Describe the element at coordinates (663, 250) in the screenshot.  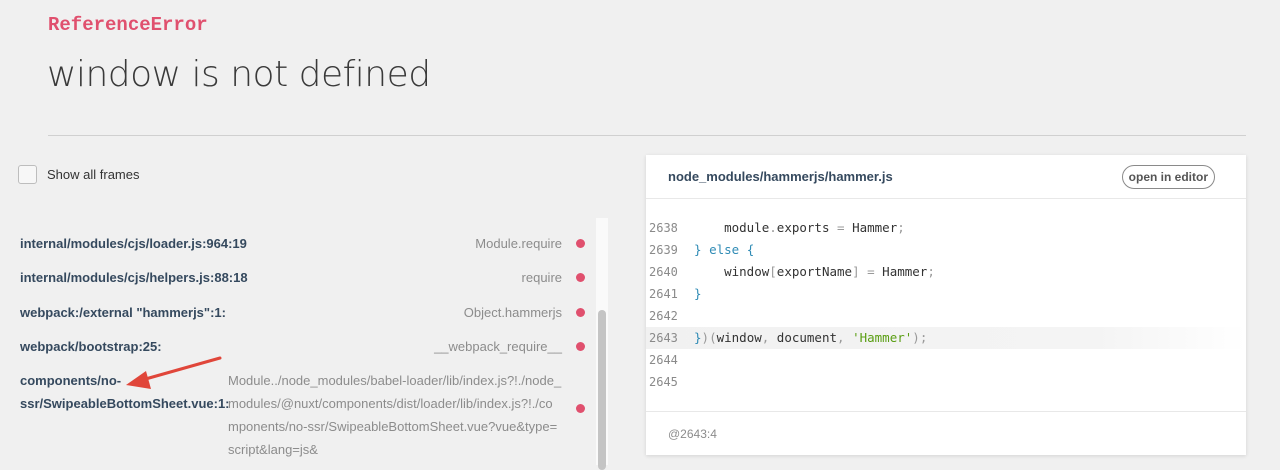
I see `line-number: 2639` at that location.